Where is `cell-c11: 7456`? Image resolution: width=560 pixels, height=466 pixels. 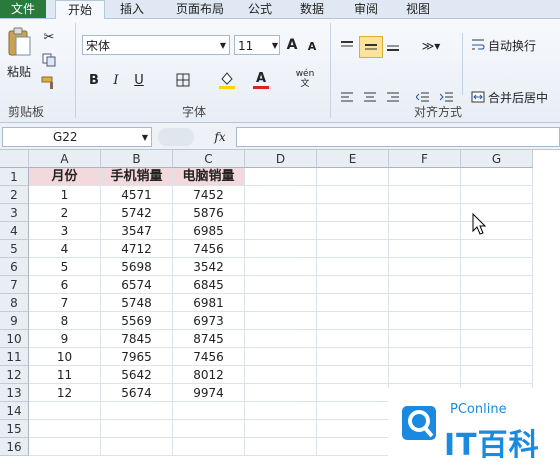
cell-c11: 7456 is located at coordinates (209, 357).